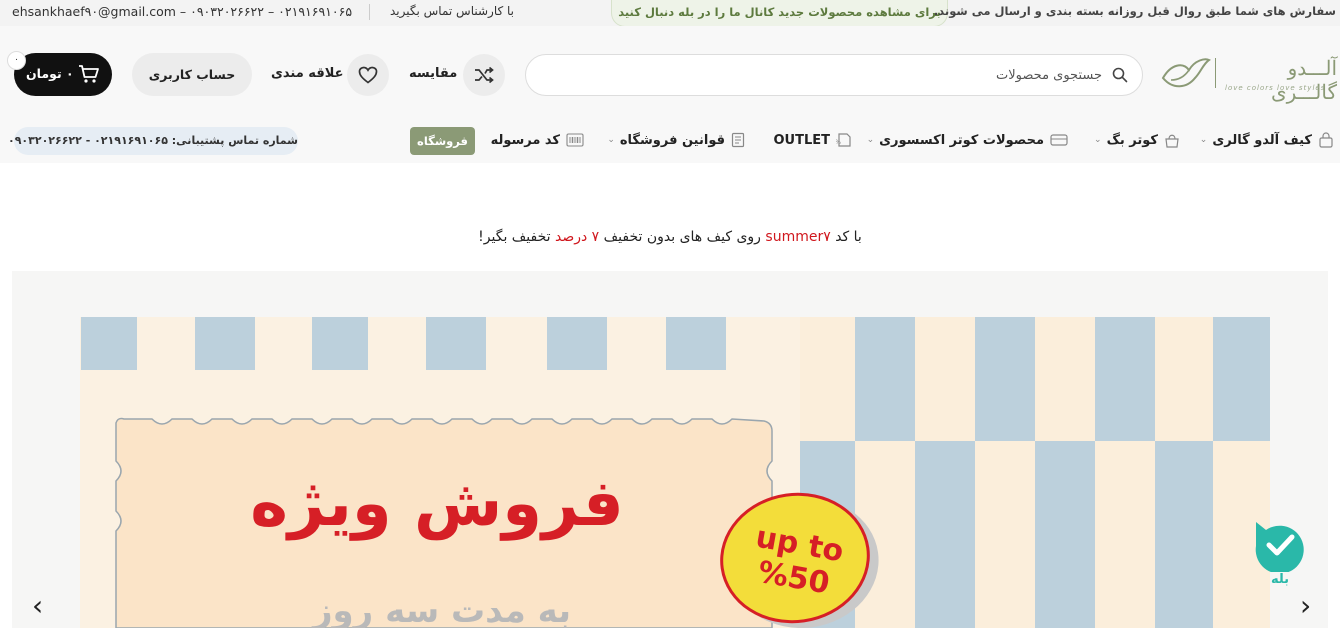  I want to click on bale-label: بله, so click(1280, 579).